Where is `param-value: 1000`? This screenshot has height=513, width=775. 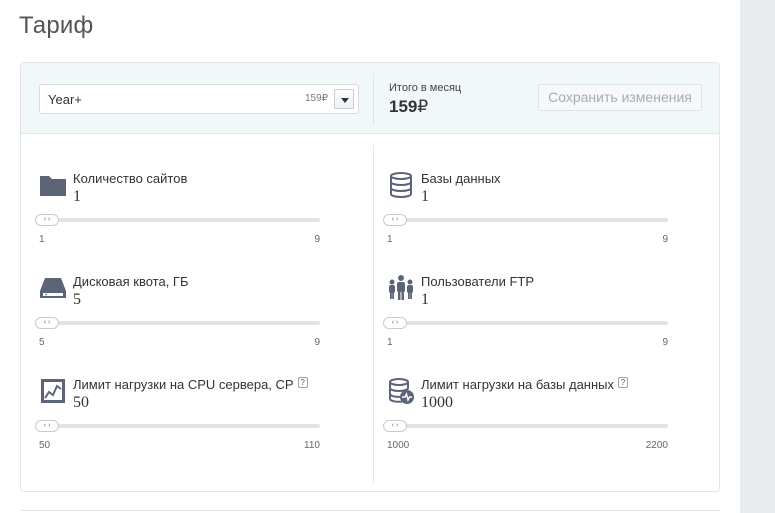 param-value: 1000 is located at coordinates (437, 402).